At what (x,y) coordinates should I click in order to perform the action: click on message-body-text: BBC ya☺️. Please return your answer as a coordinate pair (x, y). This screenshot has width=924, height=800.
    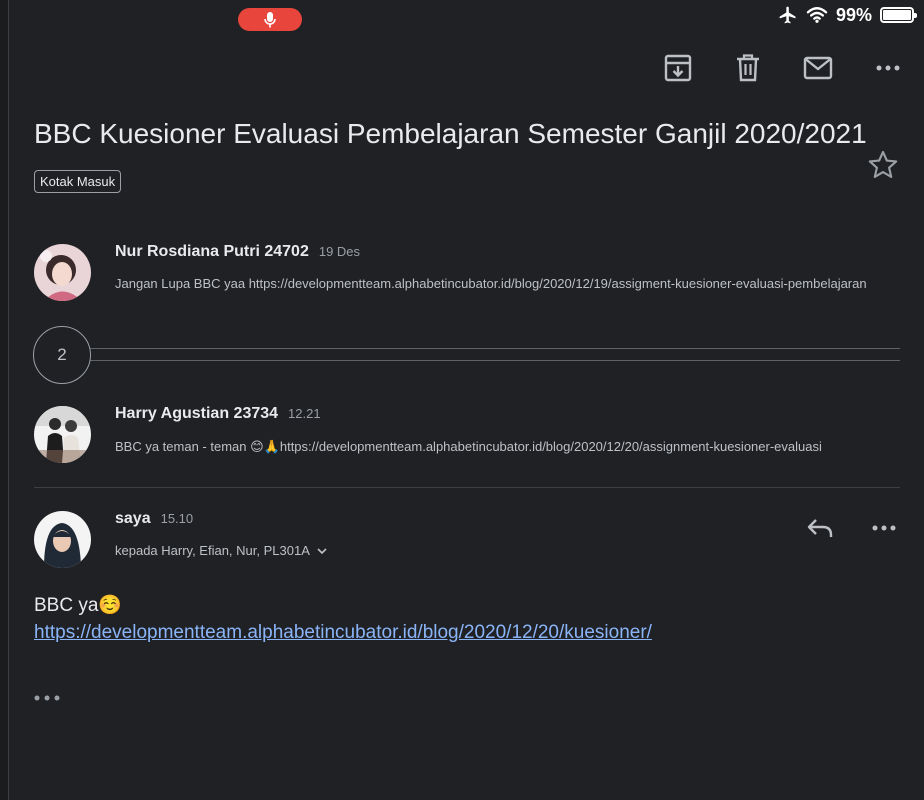
    Looking at the image, I should click on (78, 605).